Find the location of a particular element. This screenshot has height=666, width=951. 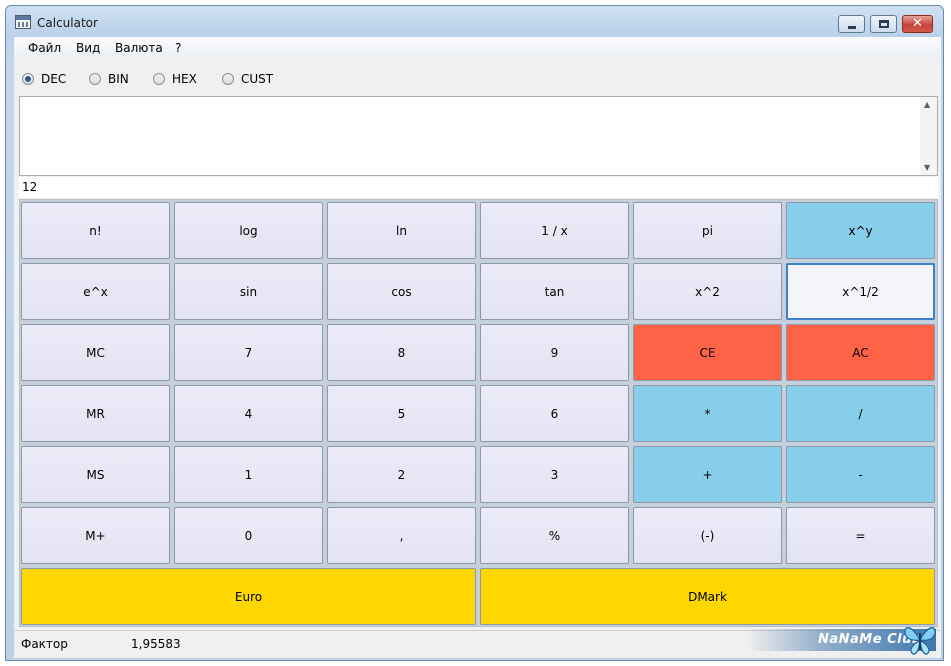

key-digit-9: 9 is located at coordinates (554, 352).